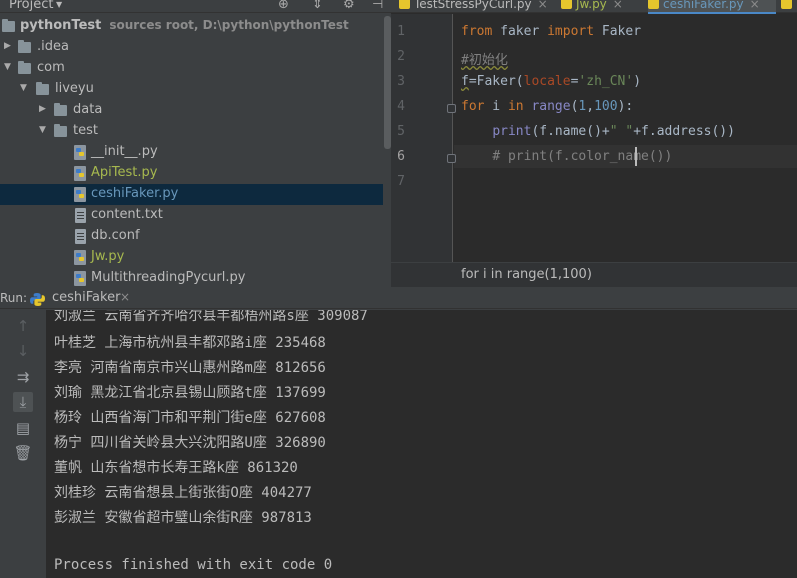 The height and width of the screenshot is (578, 797). Describe the element at coordinates (401, 106) in the screenshot. I see `line-number: 4` at that location.